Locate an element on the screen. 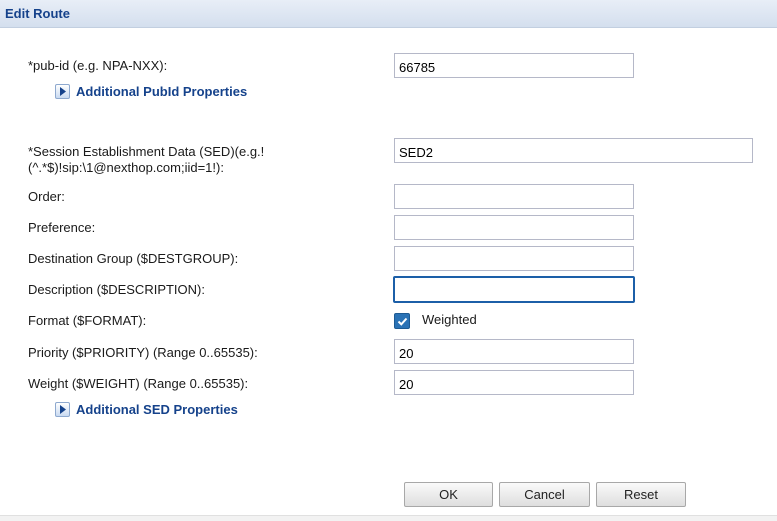 The image size is (777, 521). priority-input is located at coordinates (514, 351).